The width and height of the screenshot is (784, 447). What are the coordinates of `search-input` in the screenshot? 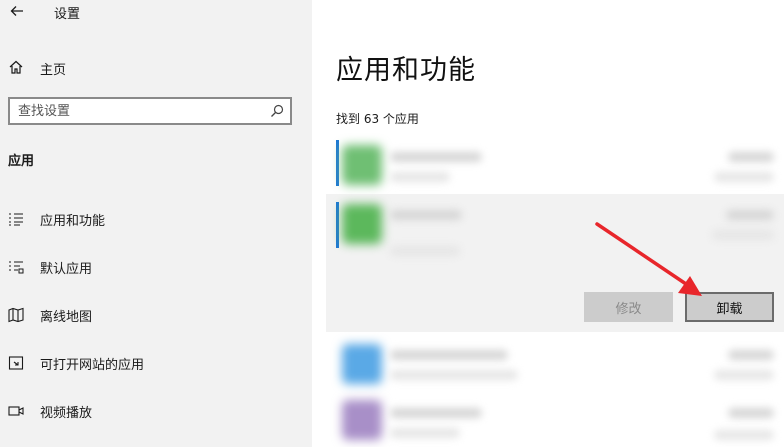 It's located at (138, 111).